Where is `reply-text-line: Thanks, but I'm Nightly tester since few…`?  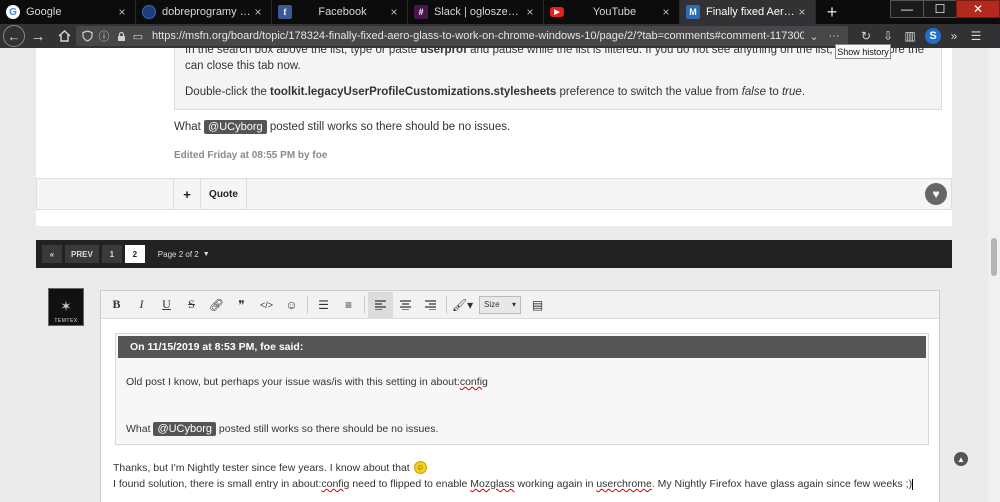 reply-text-line: Thanks, but I'm Nightly tester since few… is located at coordinates (270, 467).